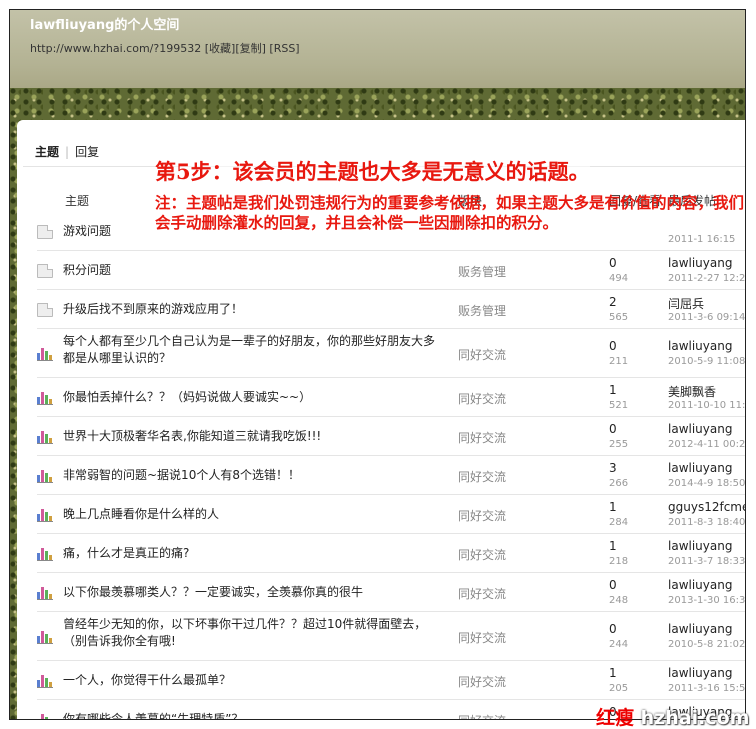 The image size is (756, 729). I want to click on tab-topics: 主题, so click(47, 152).